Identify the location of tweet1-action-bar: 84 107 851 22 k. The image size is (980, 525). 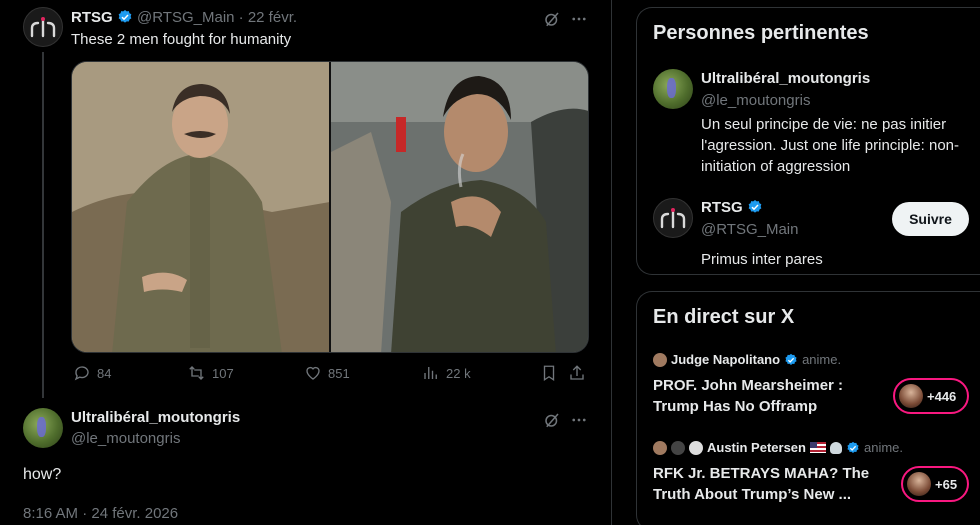
(330, 376).